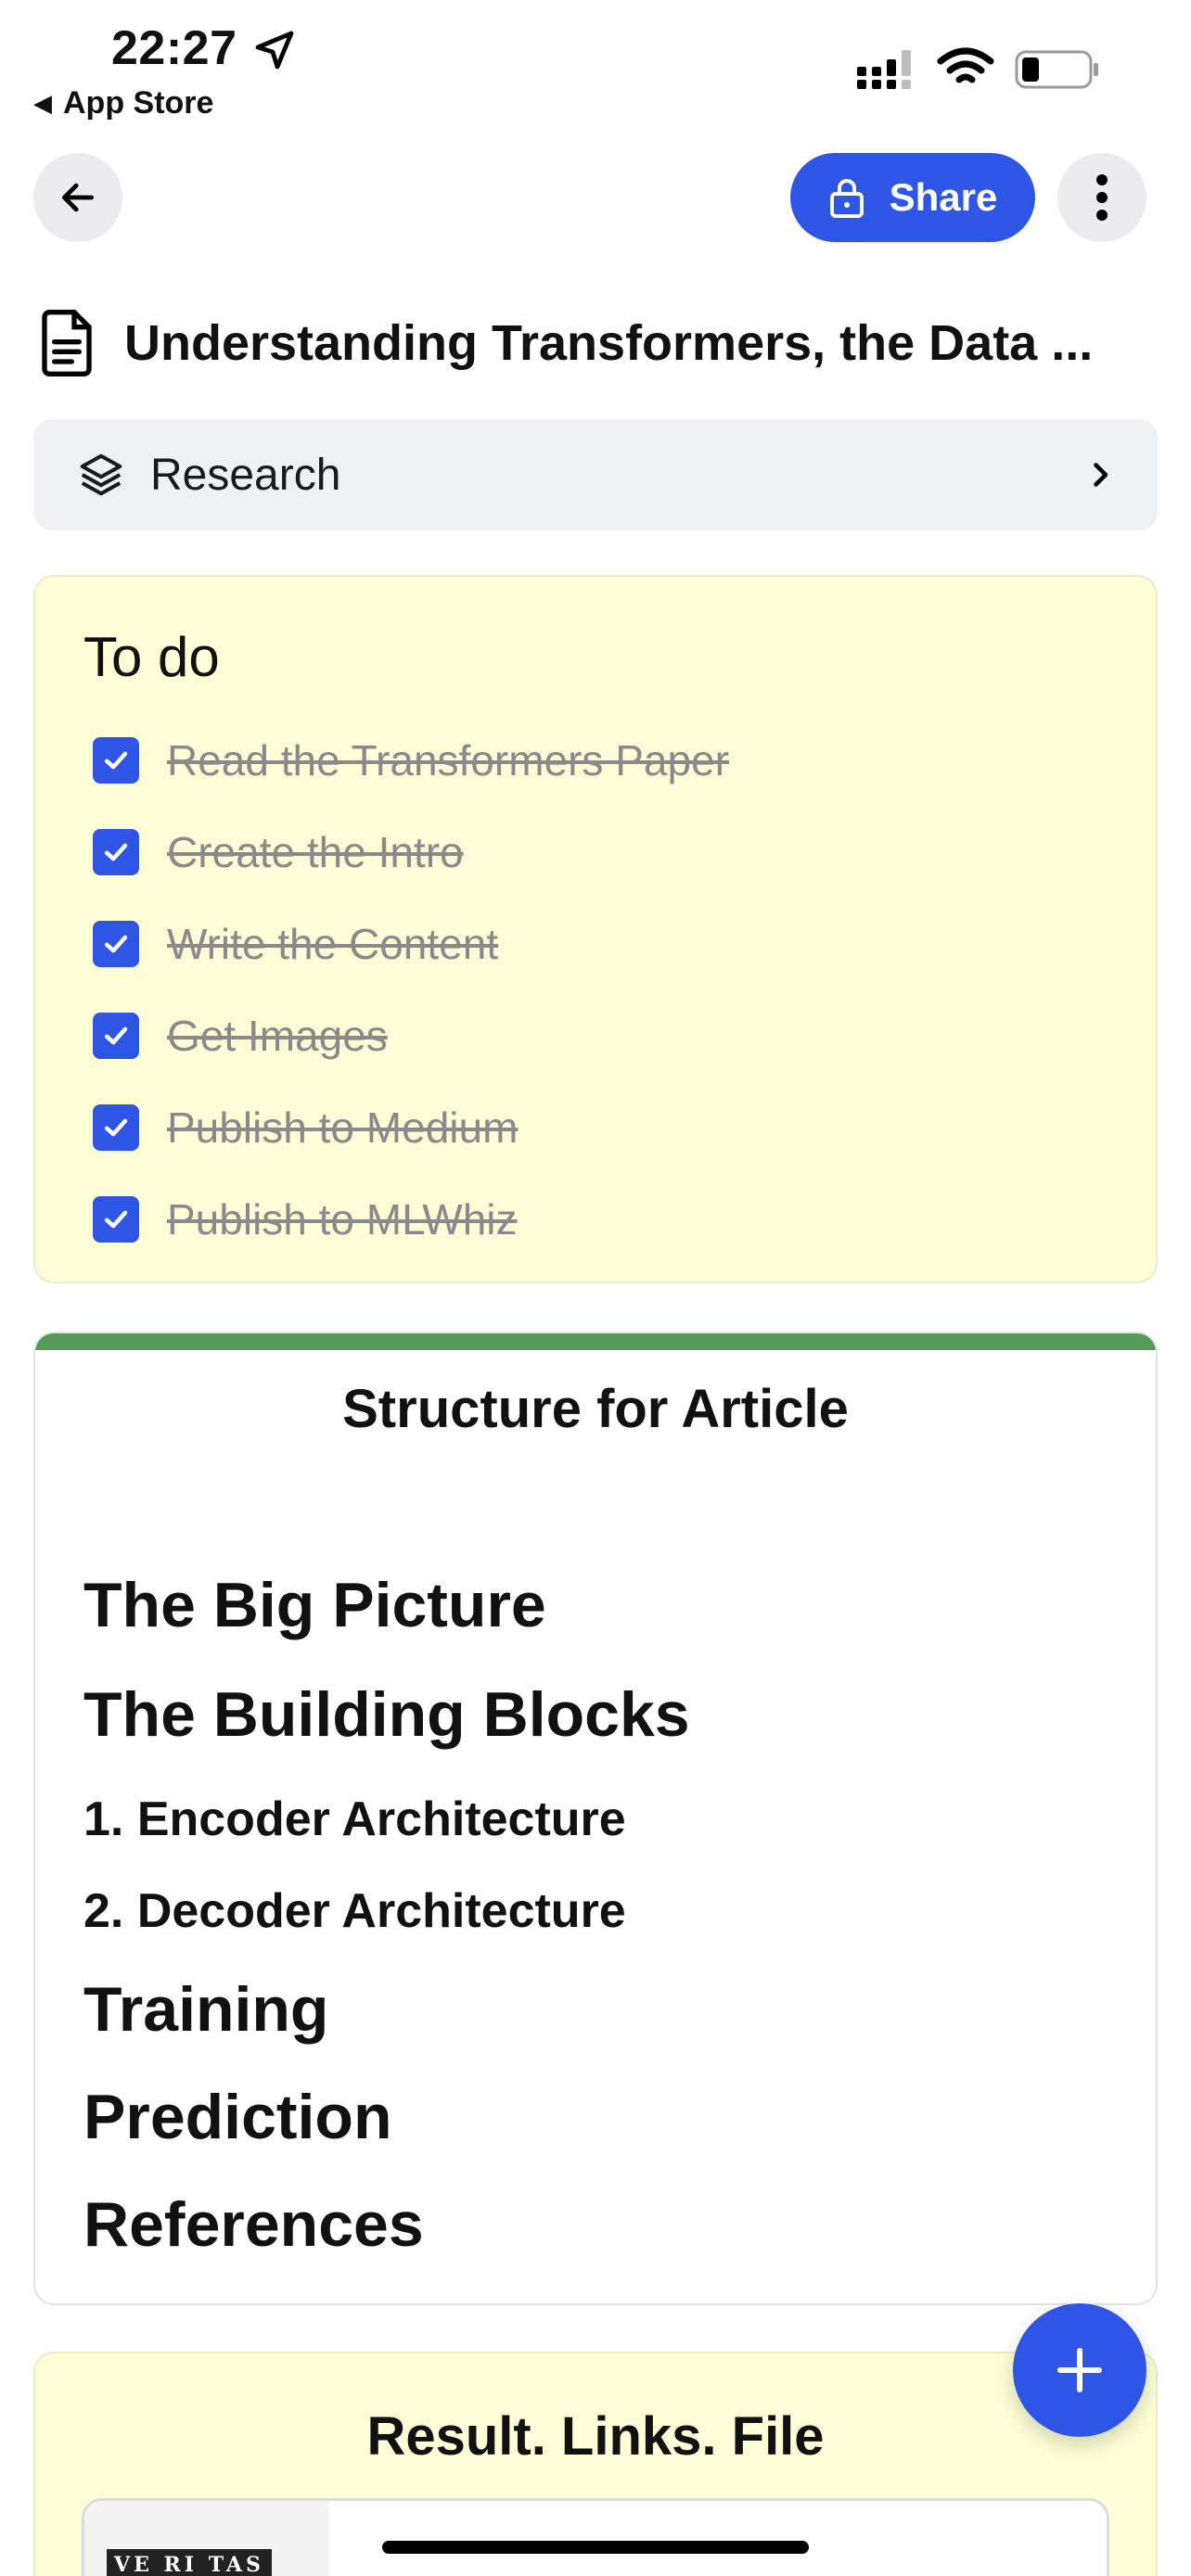 The image size is (1191, 2576). I want to click on link-preview: VE RI TAS, so click(595, 2537).